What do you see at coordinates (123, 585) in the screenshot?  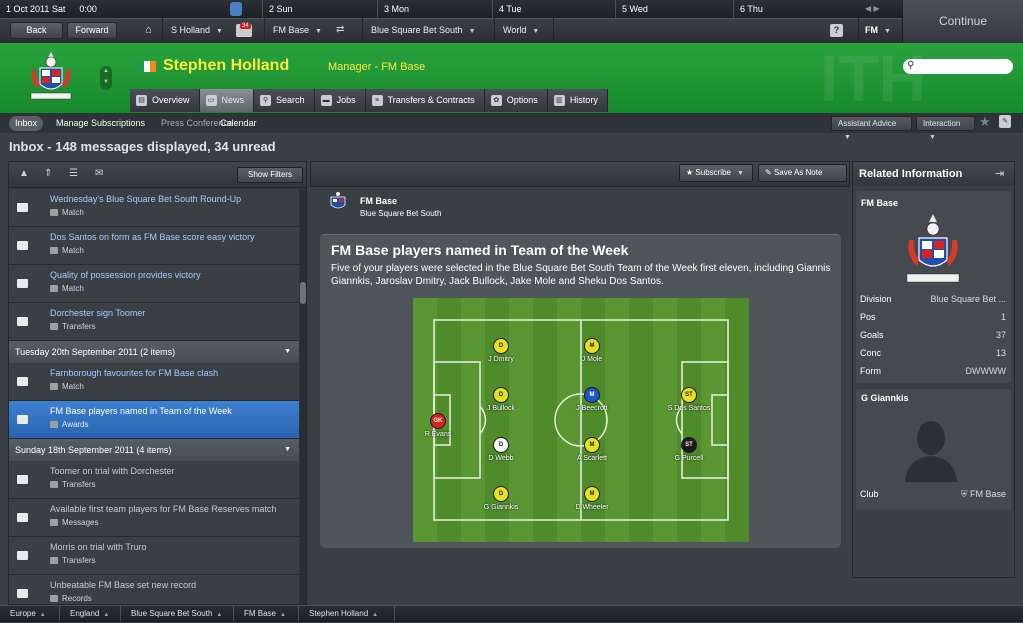 I see `message-title: Unbeatable FM Base set new record` at bounding box center [123, 585].